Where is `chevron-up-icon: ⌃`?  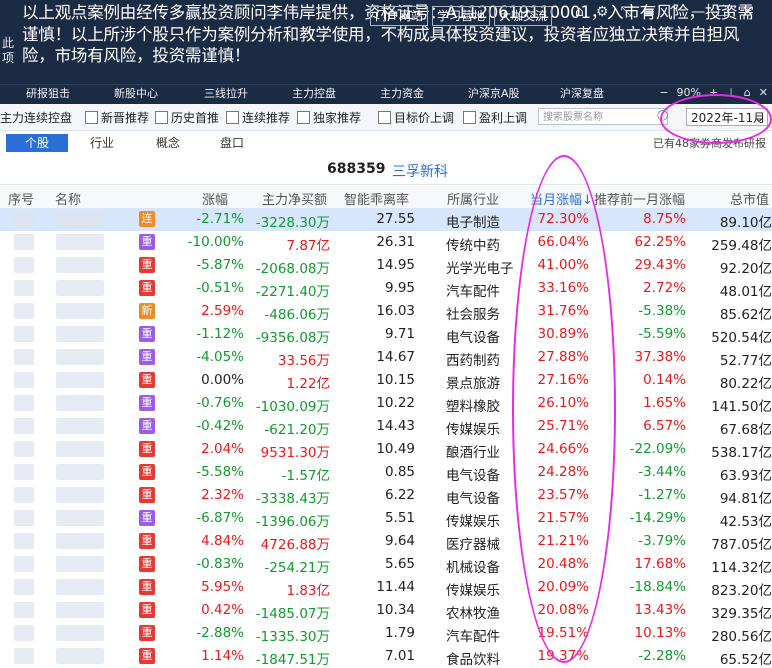
chevron-up-icon: ⌃ is located at coordinates (673, 12).